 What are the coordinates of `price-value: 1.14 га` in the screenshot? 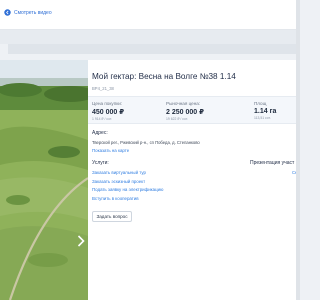 It's located at (265, 111).